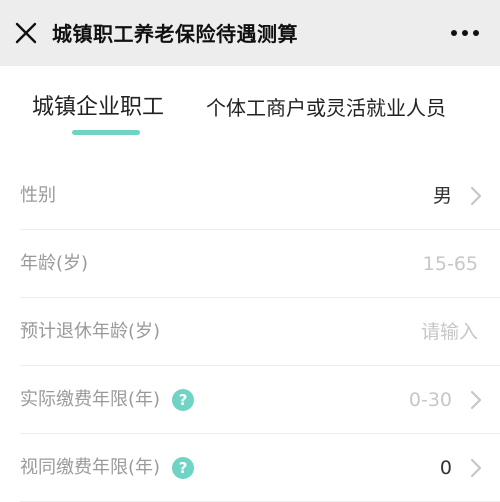 The image size is (500, 502). What do you see at coordinates (106, 132) in the screenshot?
I see `active-tab-indicator` at bounding box center [106, 132].